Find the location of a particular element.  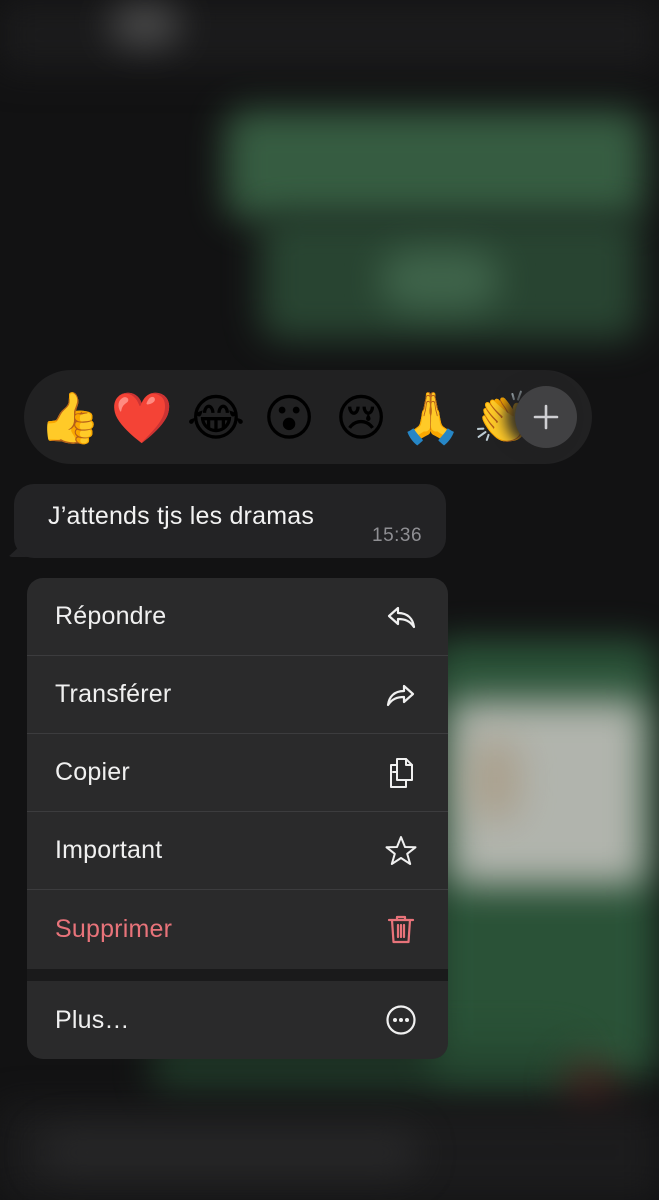

menu-item-label: Important is located at coordinates (109, 850).